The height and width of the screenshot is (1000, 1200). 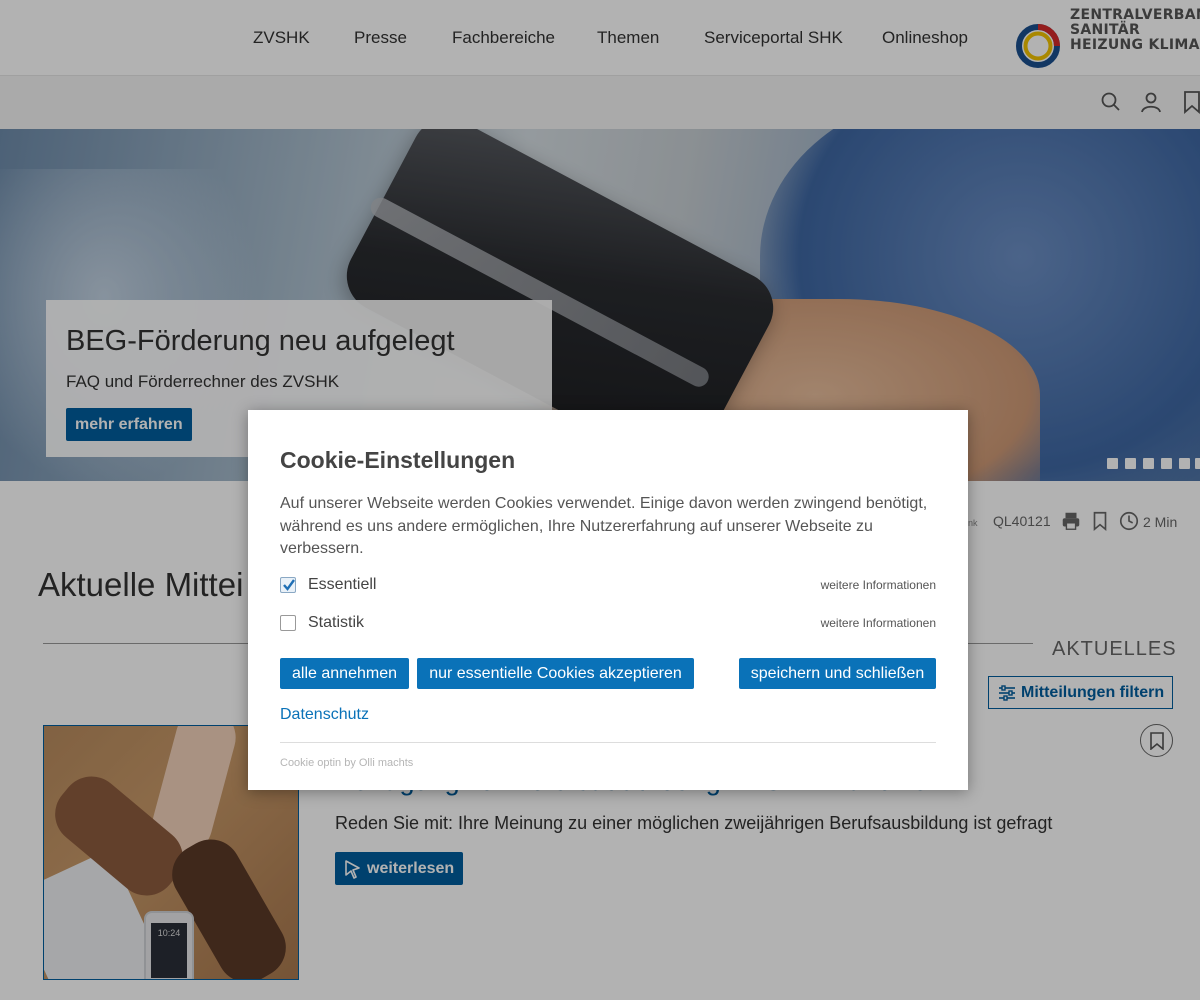 What do you see at coordinates (878, 623) in the screenshot?
I see `statistics-more-info-link: weitere Informationen` at bounding box center [878, 623].